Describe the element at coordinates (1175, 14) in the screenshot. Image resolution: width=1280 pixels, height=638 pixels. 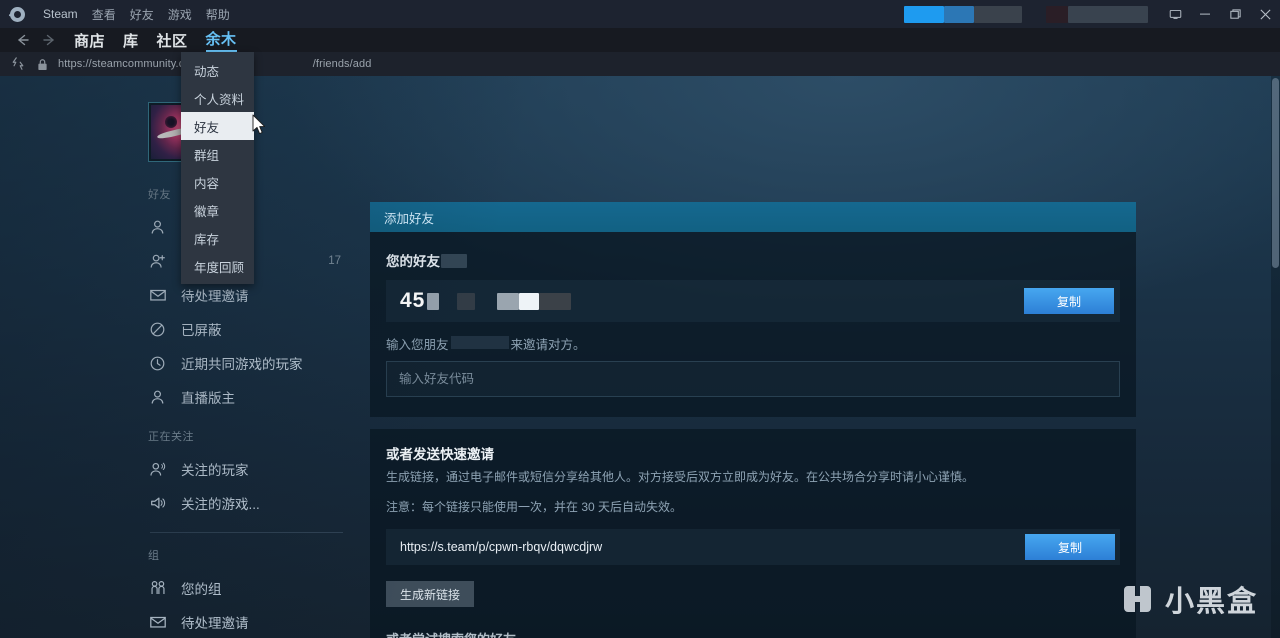
I see `display-icon` at that location.